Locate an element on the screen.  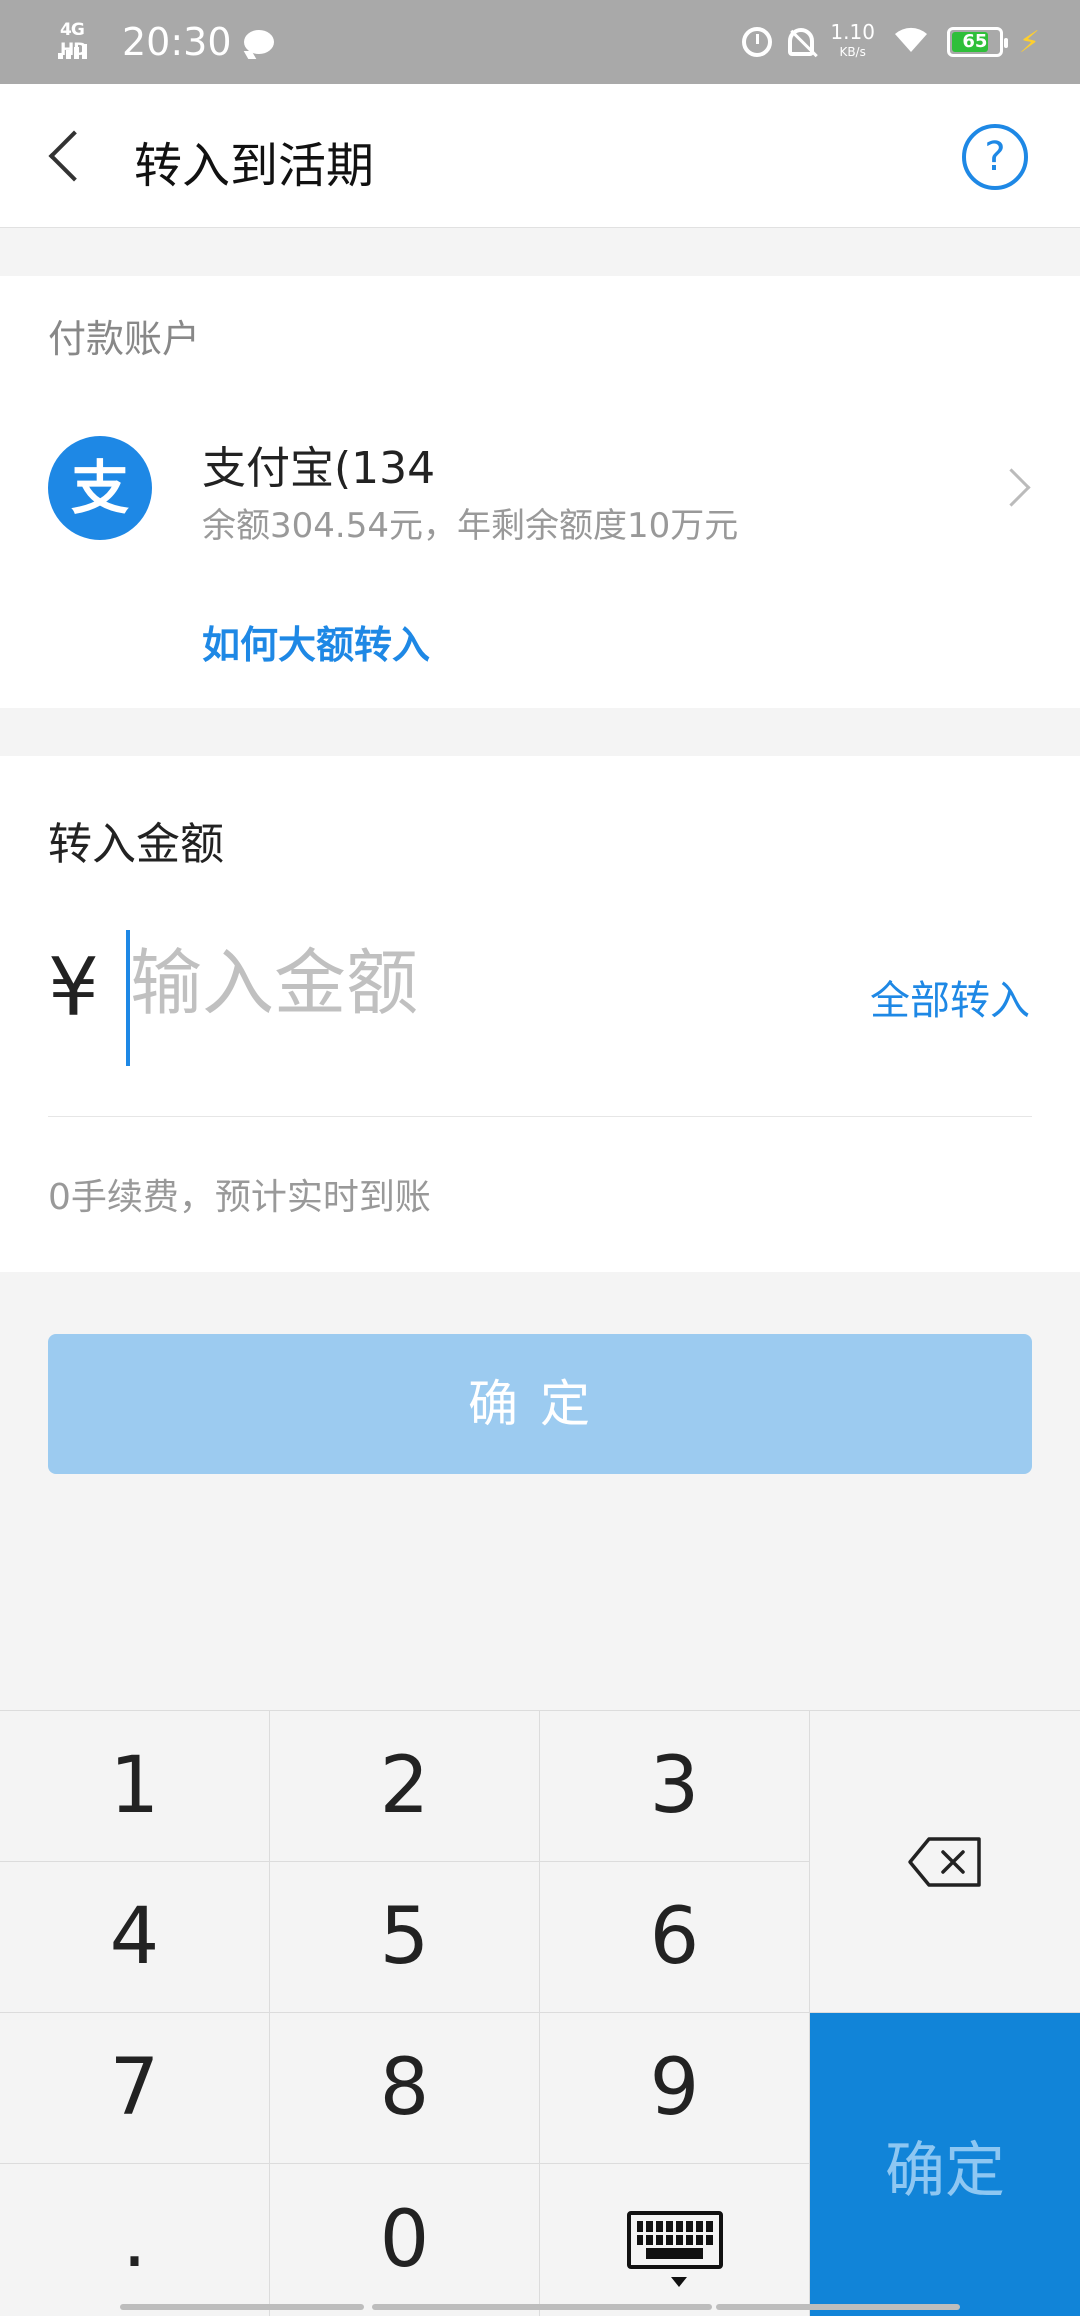
key-5: 5 is located at coordinates (405, 1937).